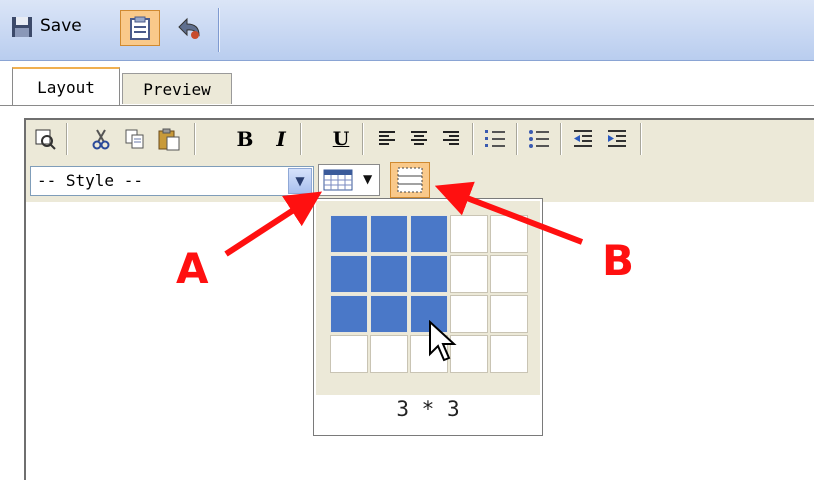  What do you see at coordinates (618, 260) in the screenshot?
I see `annotation-label-b: B` at bounding box center [618, 260].